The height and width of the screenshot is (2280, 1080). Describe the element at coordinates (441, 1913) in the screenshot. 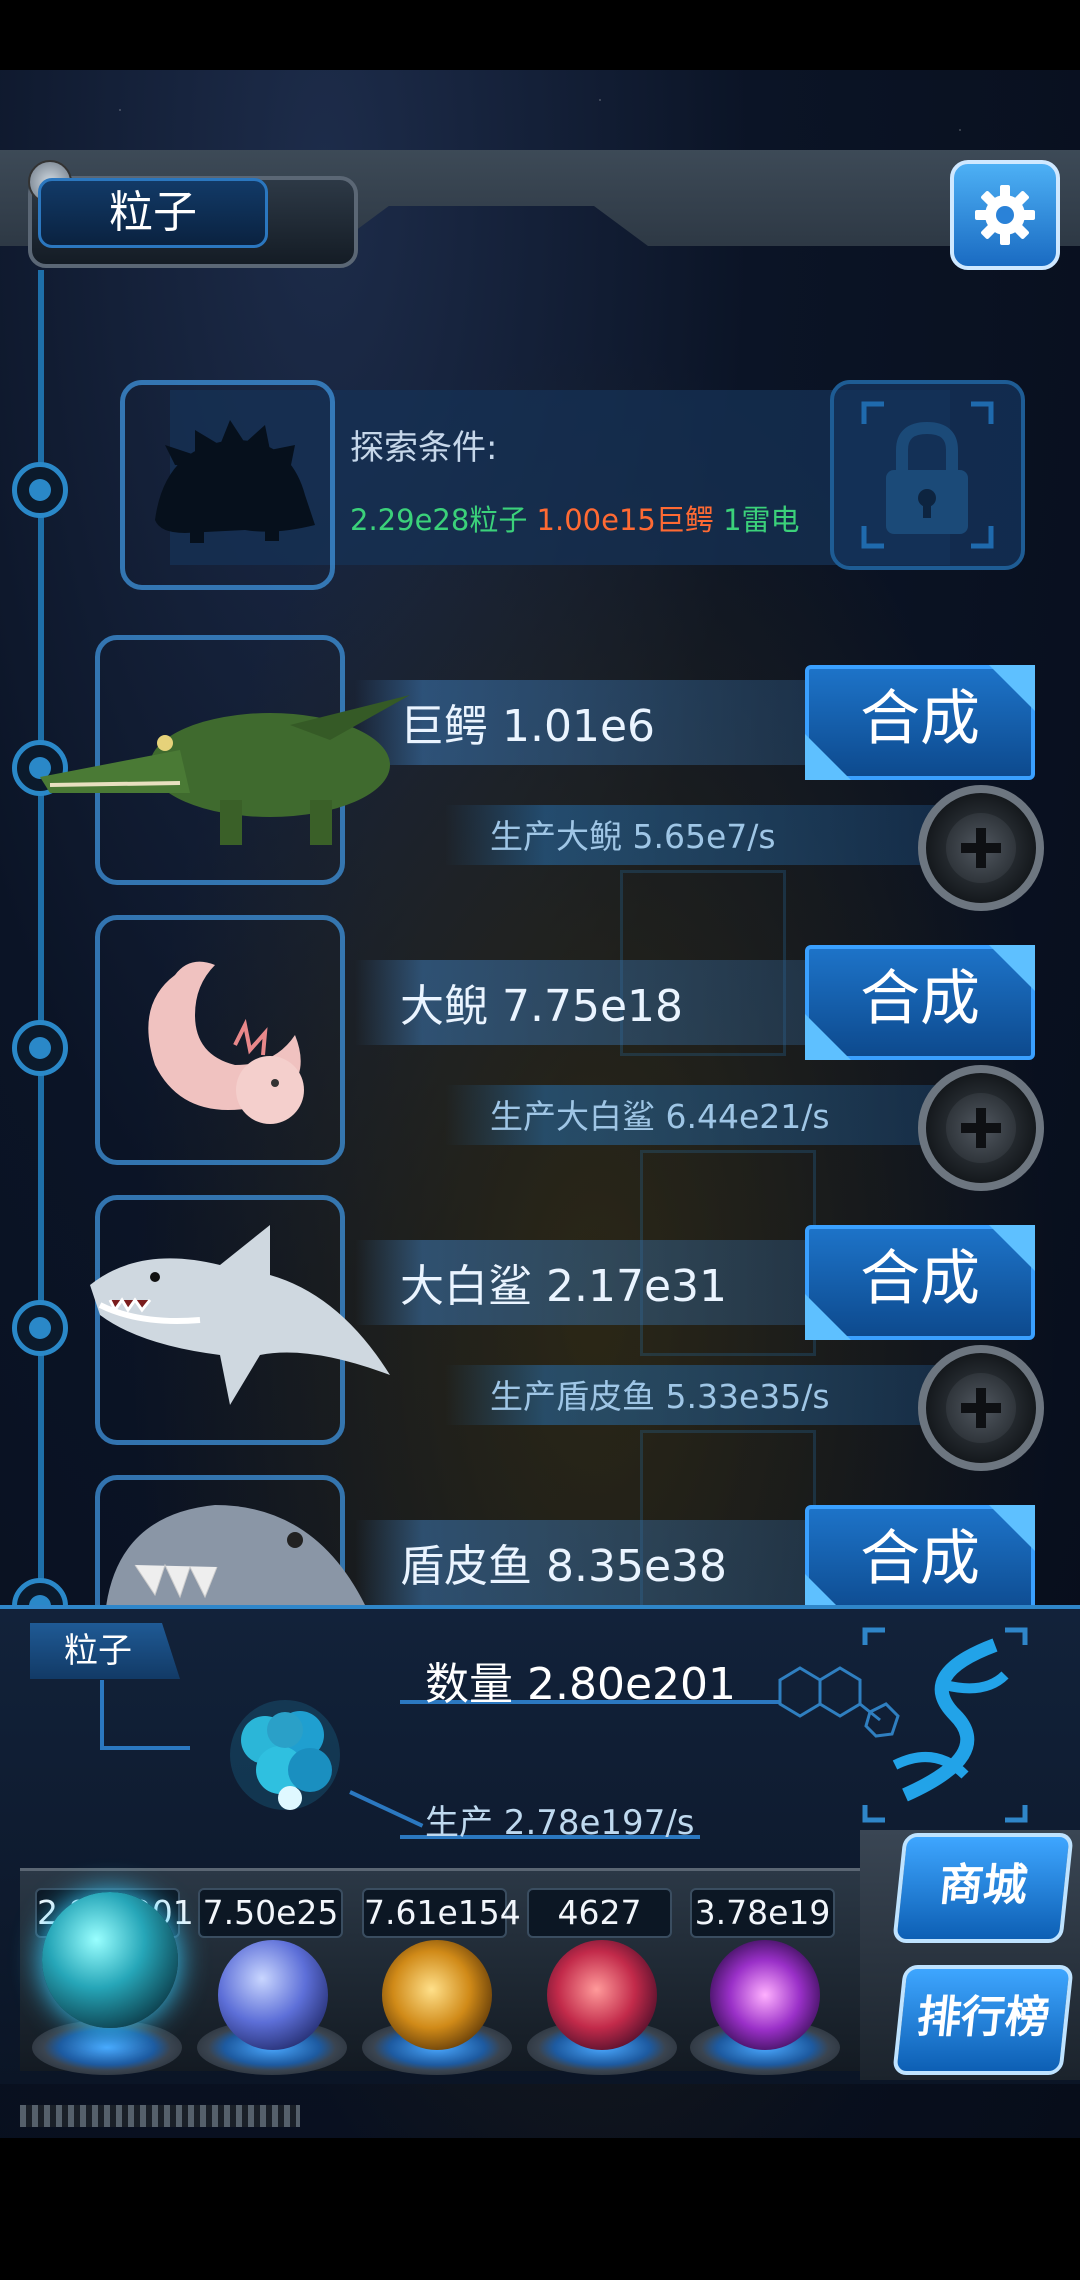

I see `resource-count-fire: 7.61e154` at that location.